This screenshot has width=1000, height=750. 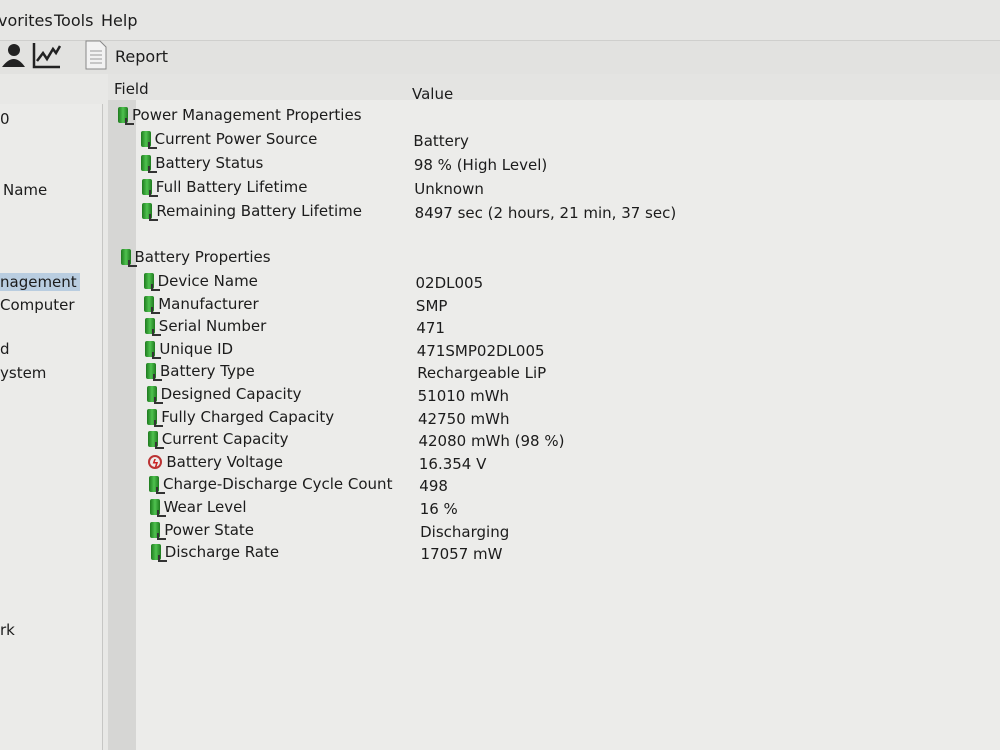 I want to click on table-row: Charge-Discharge Cycle Count 498, so click(x=449, y=486).